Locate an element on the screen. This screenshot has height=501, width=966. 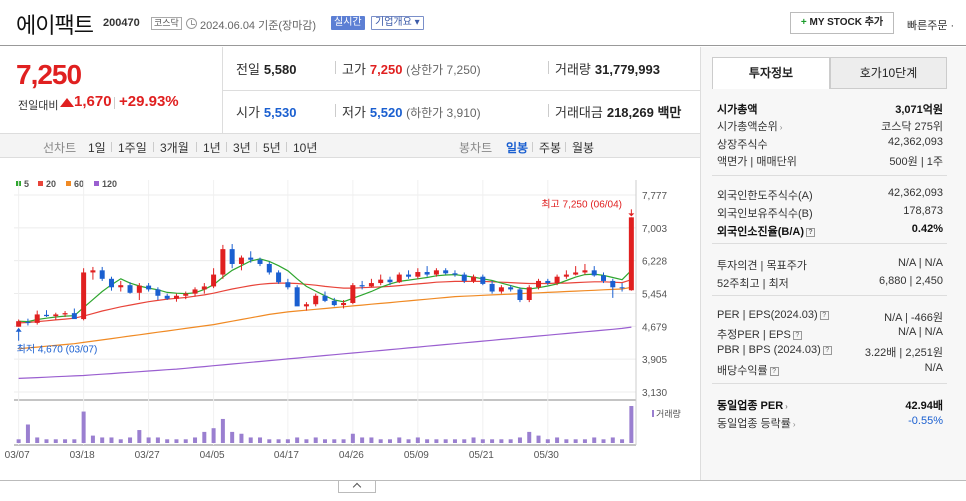
change-label: 전일대비 is located at coordinates (38, 106).